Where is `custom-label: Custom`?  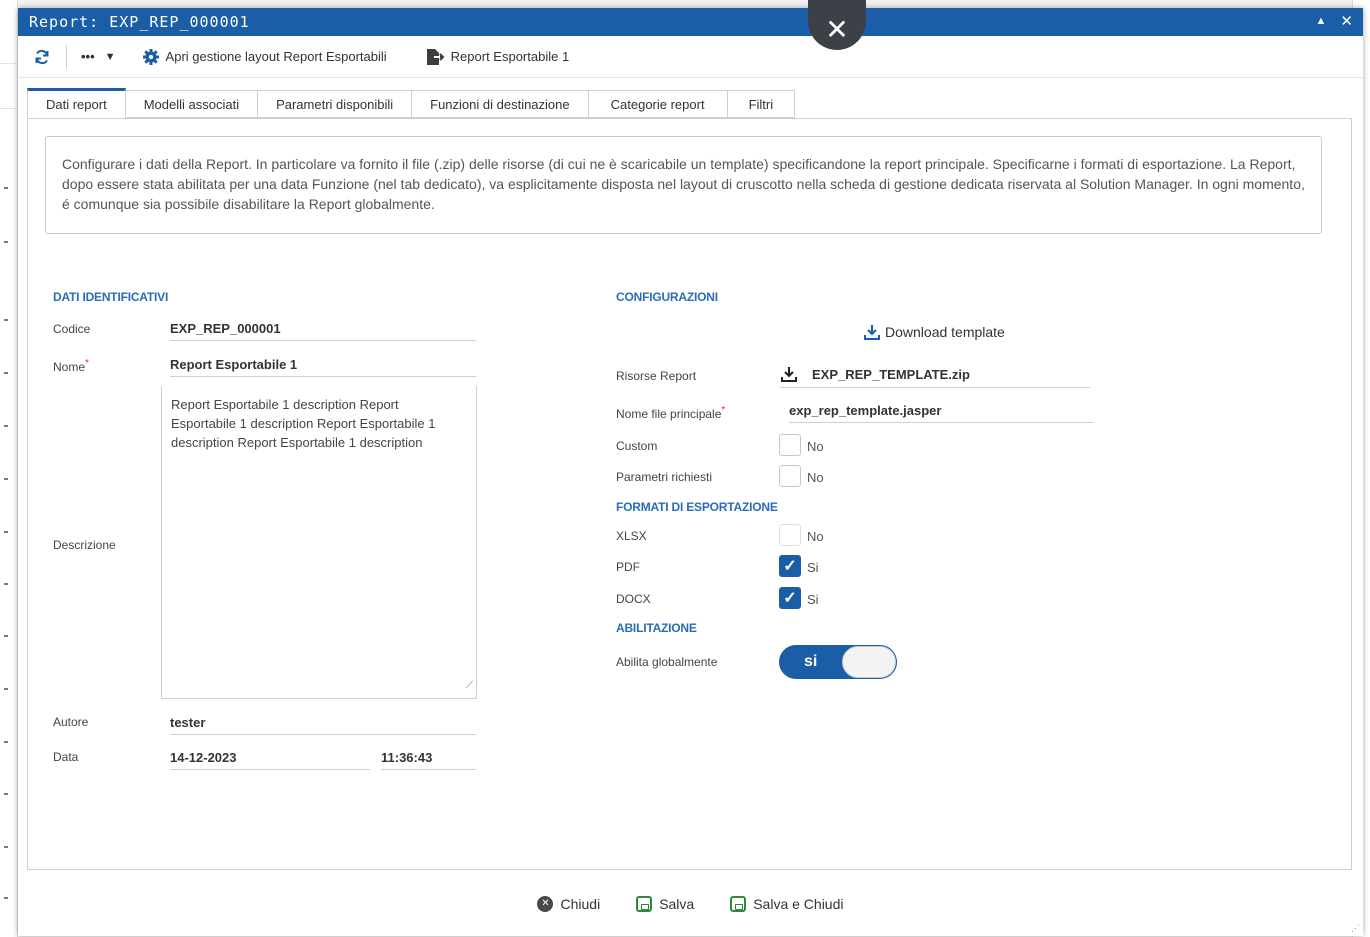
custom-label: Custom is located at coordinates (637, 446).